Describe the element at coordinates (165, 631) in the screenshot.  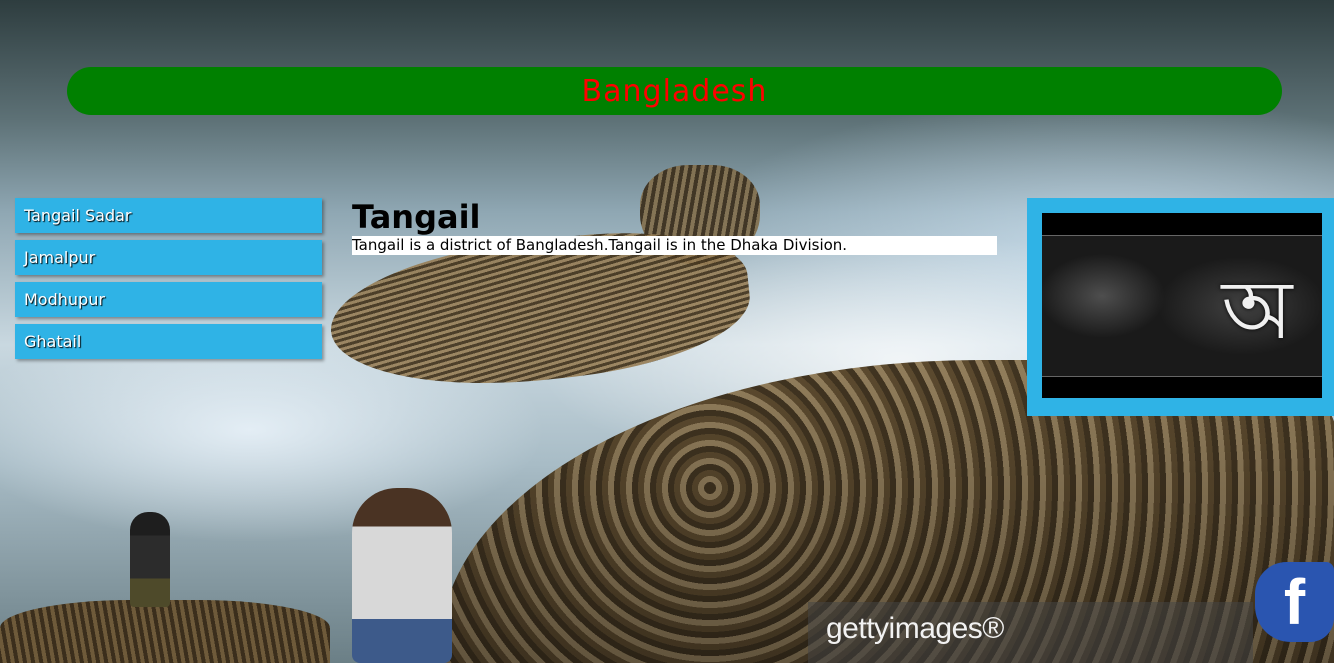
I see `background-ground-pile` at that location.